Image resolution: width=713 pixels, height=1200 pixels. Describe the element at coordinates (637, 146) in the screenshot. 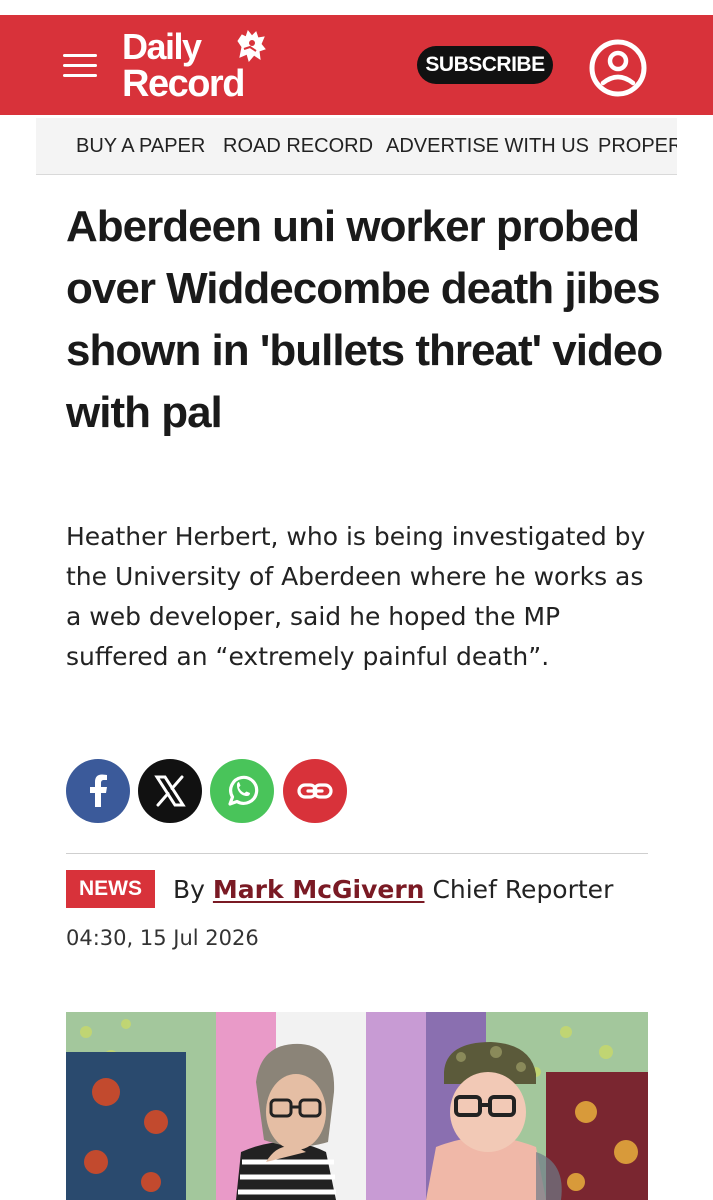

I see `nav-item-property: PROPERTY` at that location.